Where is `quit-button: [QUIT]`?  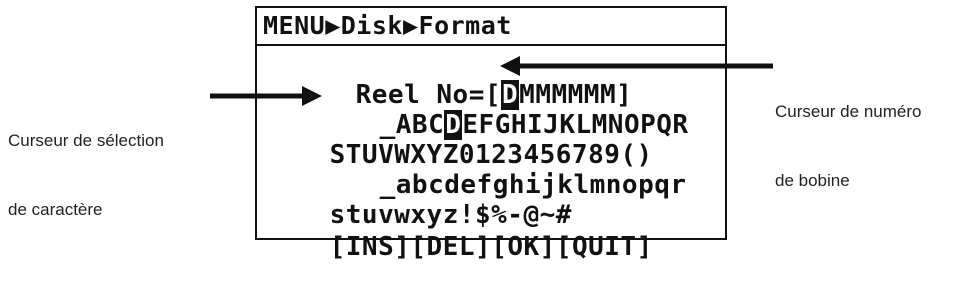
quit-button: [QUIT] is located at coordinates (604, 247).